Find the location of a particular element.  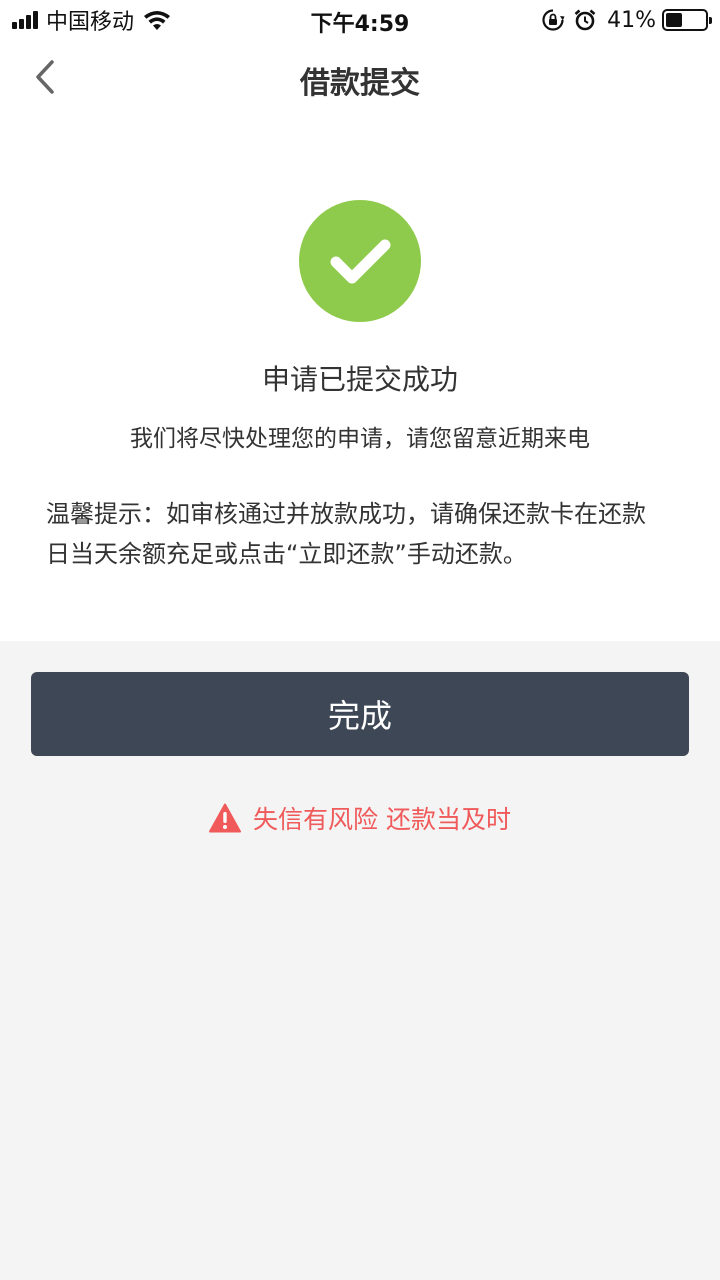

done-button: 完成 is located at coordinates (360, 714).